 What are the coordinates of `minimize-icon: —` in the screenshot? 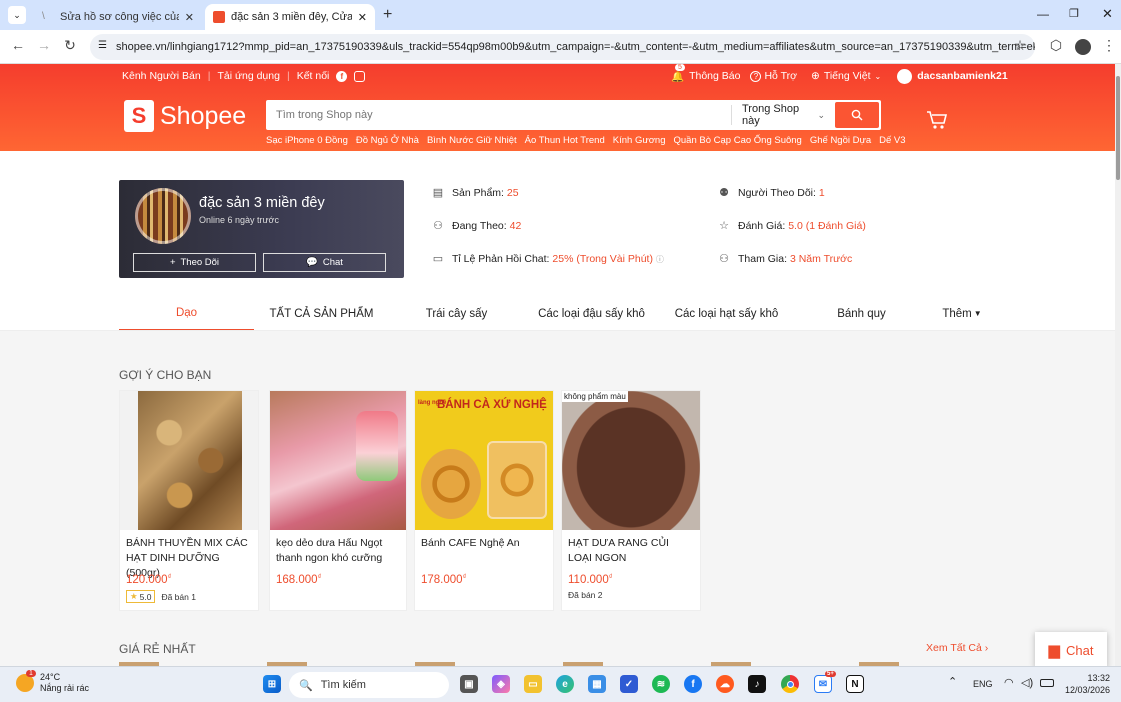 It's located at (1043, 14).